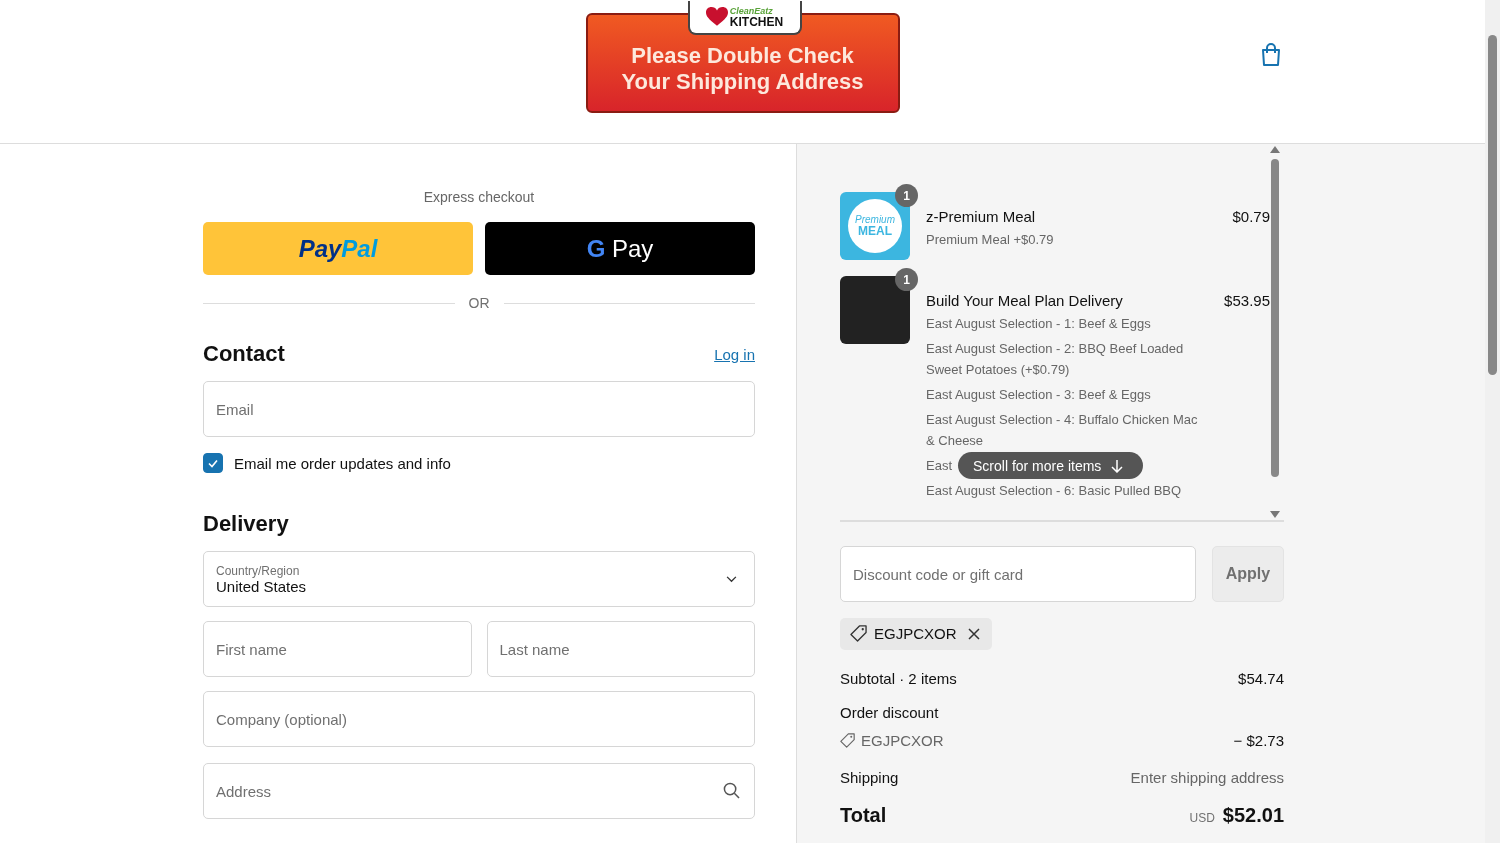 This screenshot has height=843, width=1500. What do you see at coordinates (1207, 777) in the screenshot?
I see `shipping-value: Enter shipping address` at bounding box center [1207, 777].